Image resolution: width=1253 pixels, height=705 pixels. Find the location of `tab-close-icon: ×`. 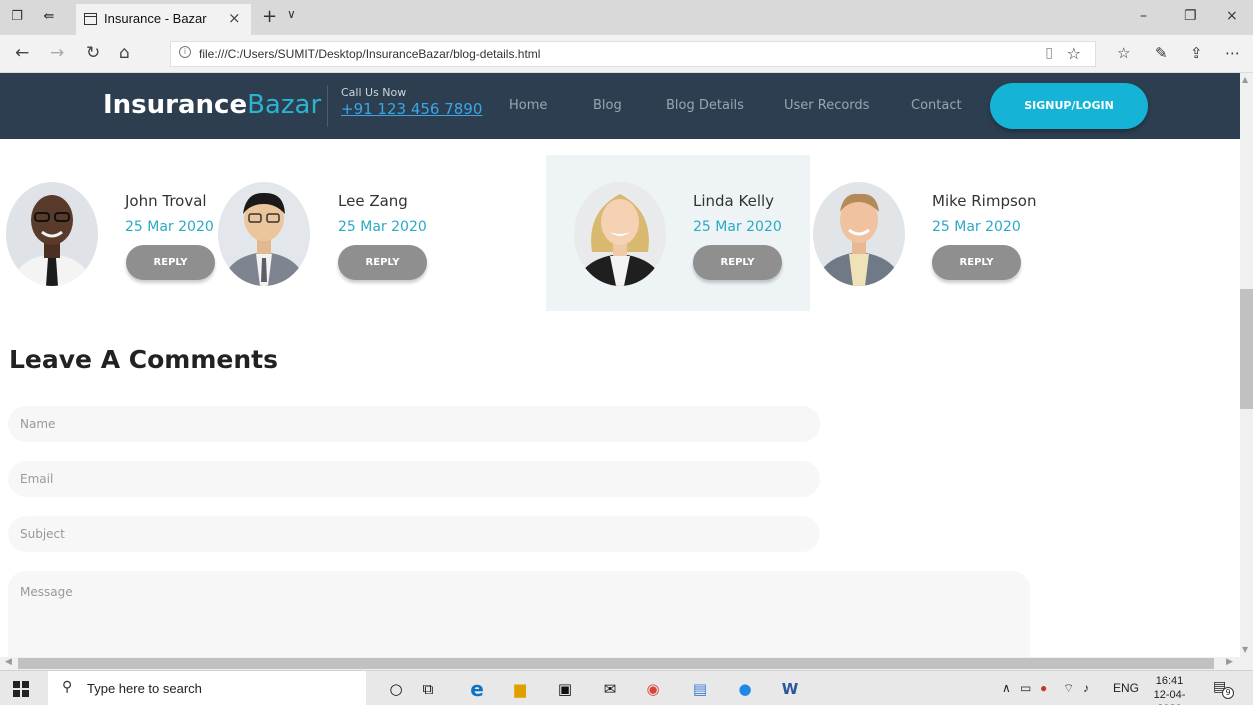

tab-close-icon: × is located at coordinates (234, 18).